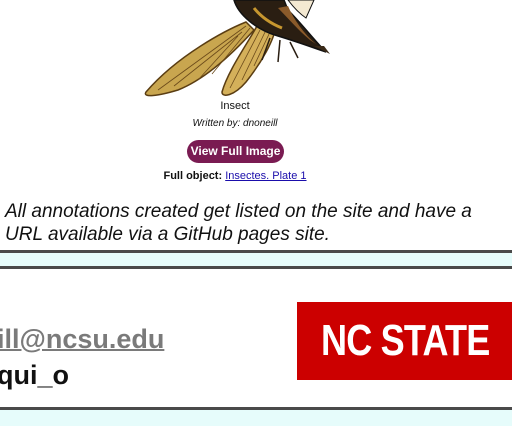 The height and width of the screenshot is (426, 512). I want to click on full-object-link: Insectes. Plate 1, so click(265, 176).